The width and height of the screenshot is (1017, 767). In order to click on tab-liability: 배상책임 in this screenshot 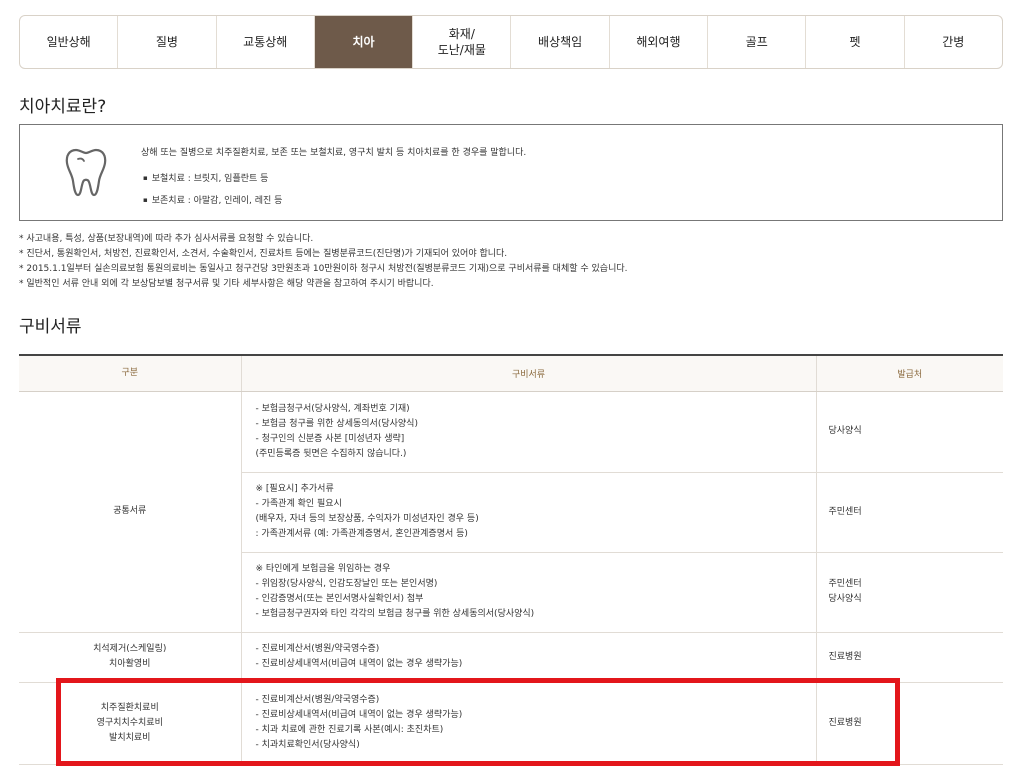, I will do `click(560, 42)`.